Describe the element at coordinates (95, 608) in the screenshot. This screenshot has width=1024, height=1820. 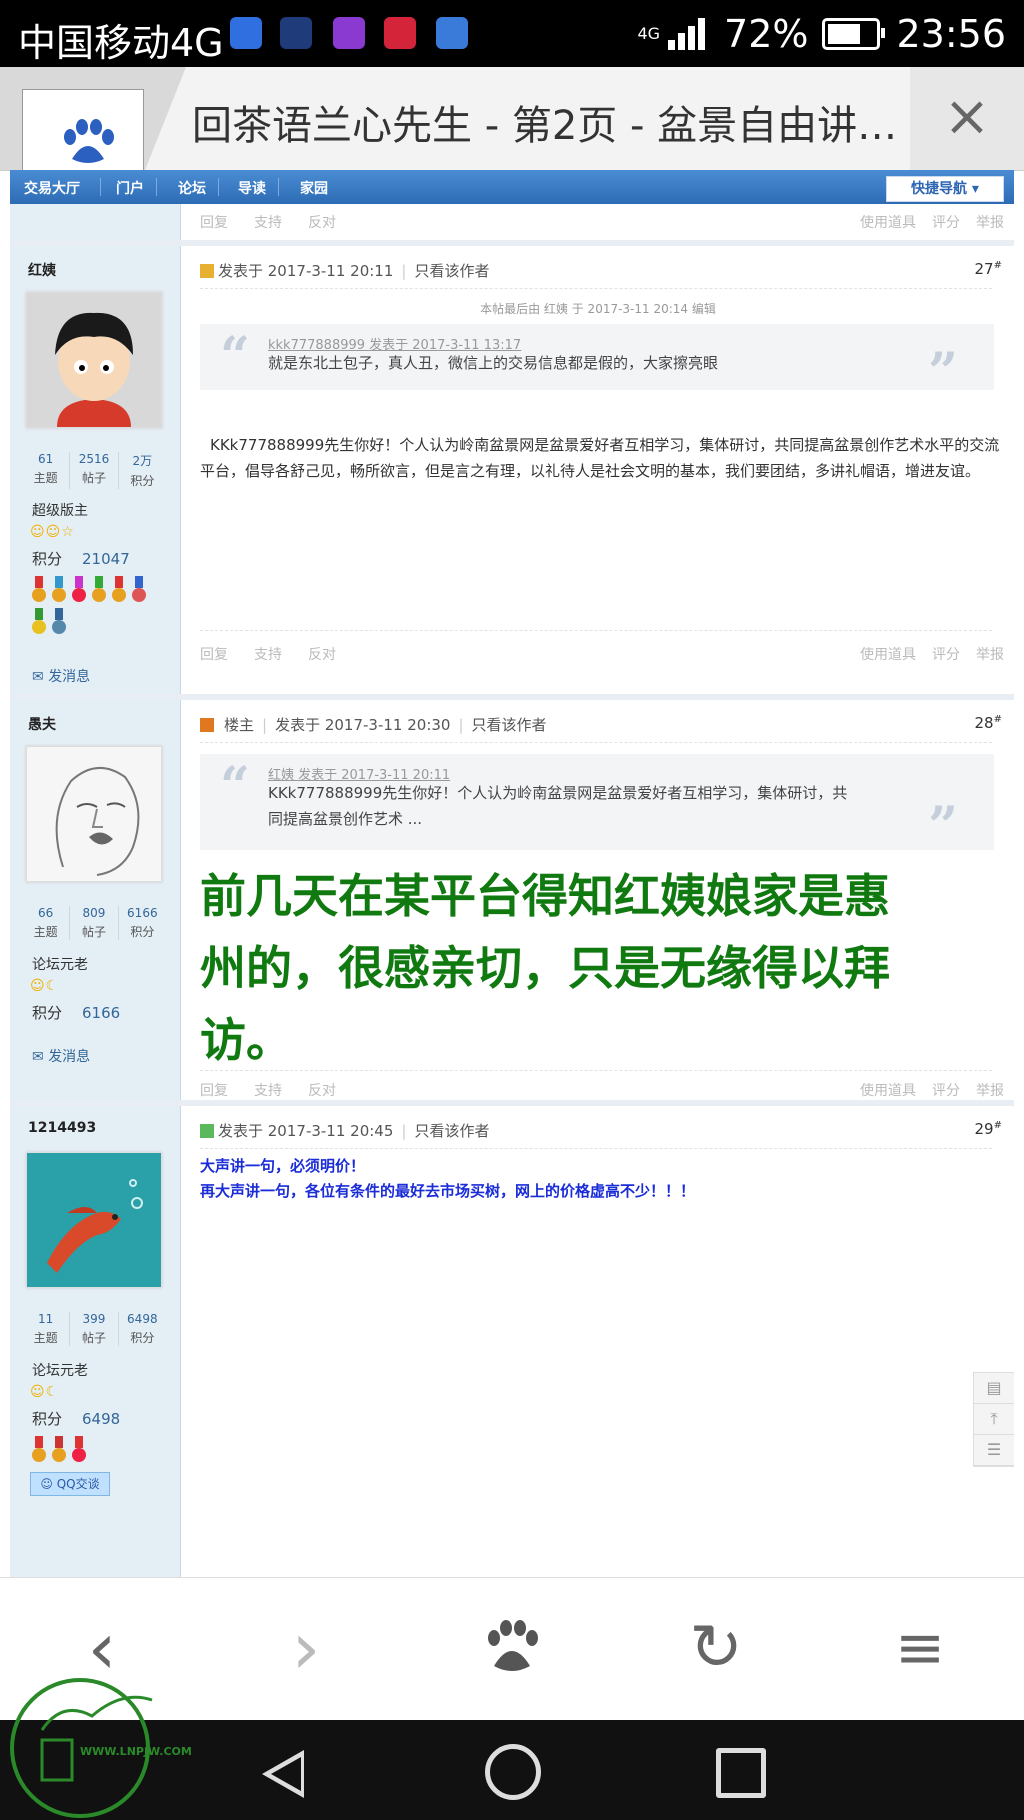
I see `medal-list` at that location.